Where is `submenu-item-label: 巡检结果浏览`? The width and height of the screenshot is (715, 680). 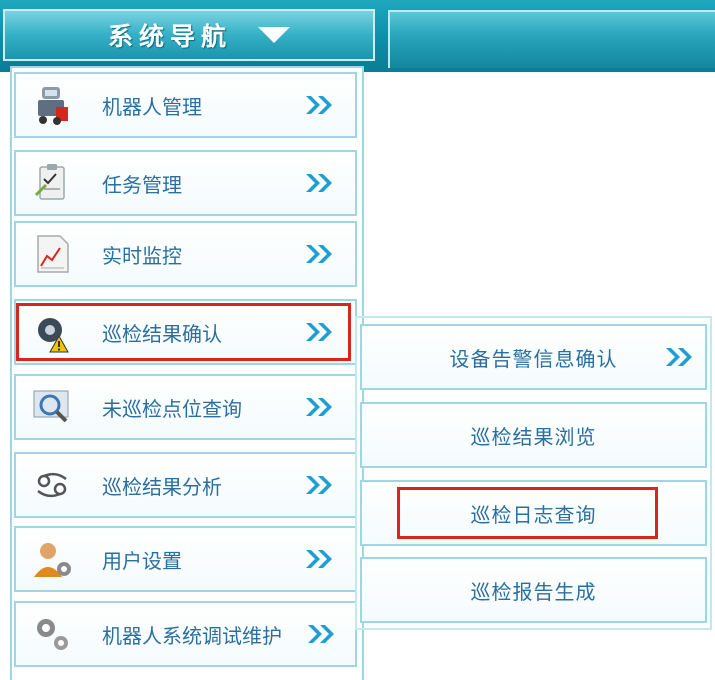
submenu-item-label: 巡检结果浏览 is located at coordinates (533, 436).